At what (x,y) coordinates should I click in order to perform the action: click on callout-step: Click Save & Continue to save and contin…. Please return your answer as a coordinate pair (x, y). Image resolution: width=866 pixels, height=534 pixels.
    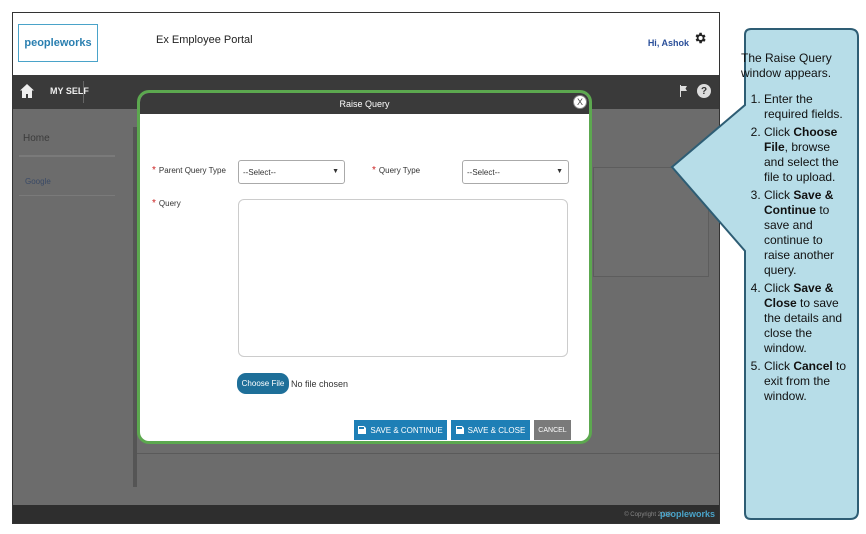
    Looking at the image, I should click on (805, 233).